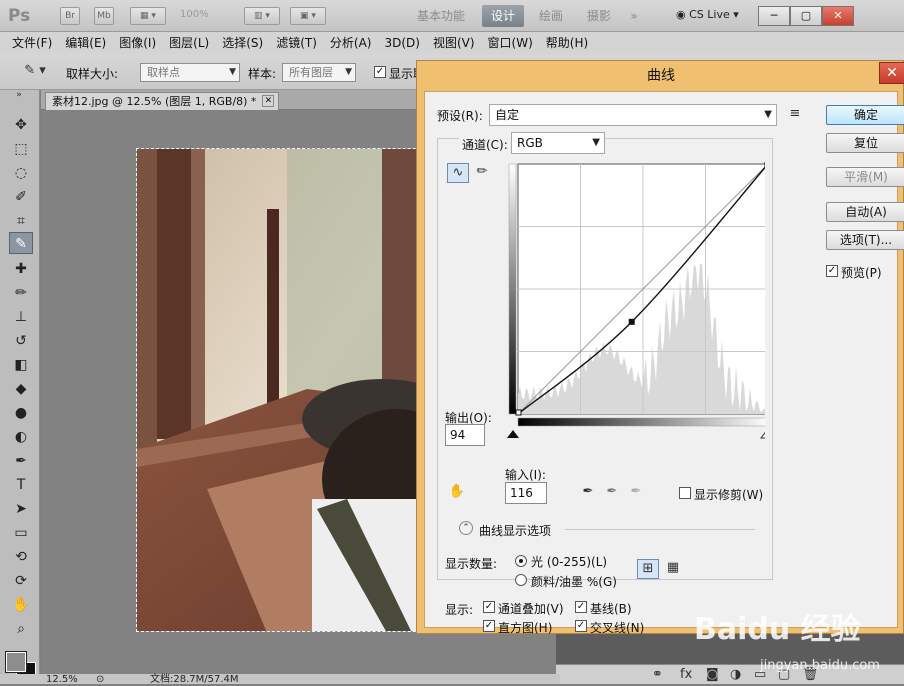  Describe the element at coordinates (21, 341) in the screenshot. I see `history-brush-tool-icon: ↺` at that location.